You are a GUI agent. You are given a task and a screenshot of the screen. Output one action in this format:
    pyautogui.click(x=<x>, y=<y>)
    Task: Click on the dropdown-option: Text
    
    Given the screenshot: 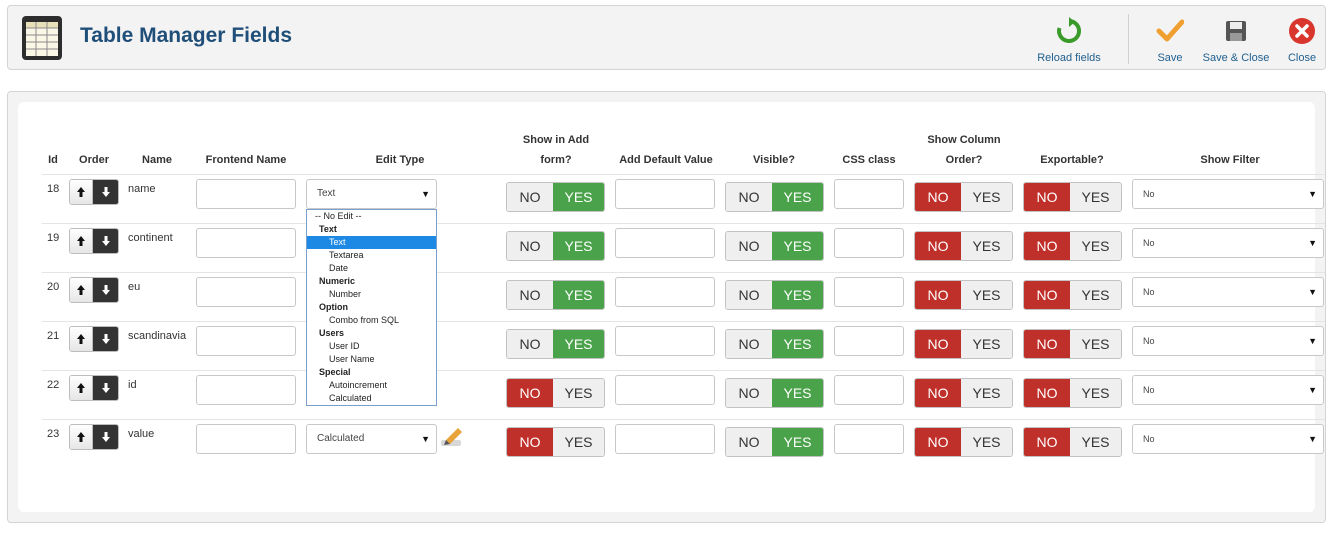 What is the action you would take?
    pyautogui.click(x=371, y=242)
    